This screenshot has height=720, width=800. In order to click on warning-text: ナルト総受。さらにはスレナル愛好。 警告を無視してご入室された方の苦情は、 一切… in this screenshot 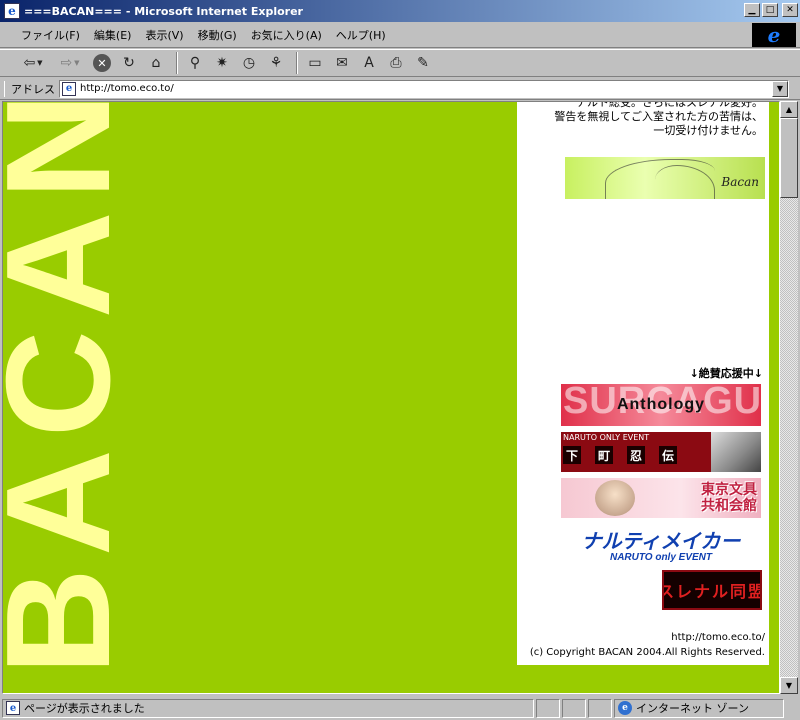, I will do `click(643, 119)`.